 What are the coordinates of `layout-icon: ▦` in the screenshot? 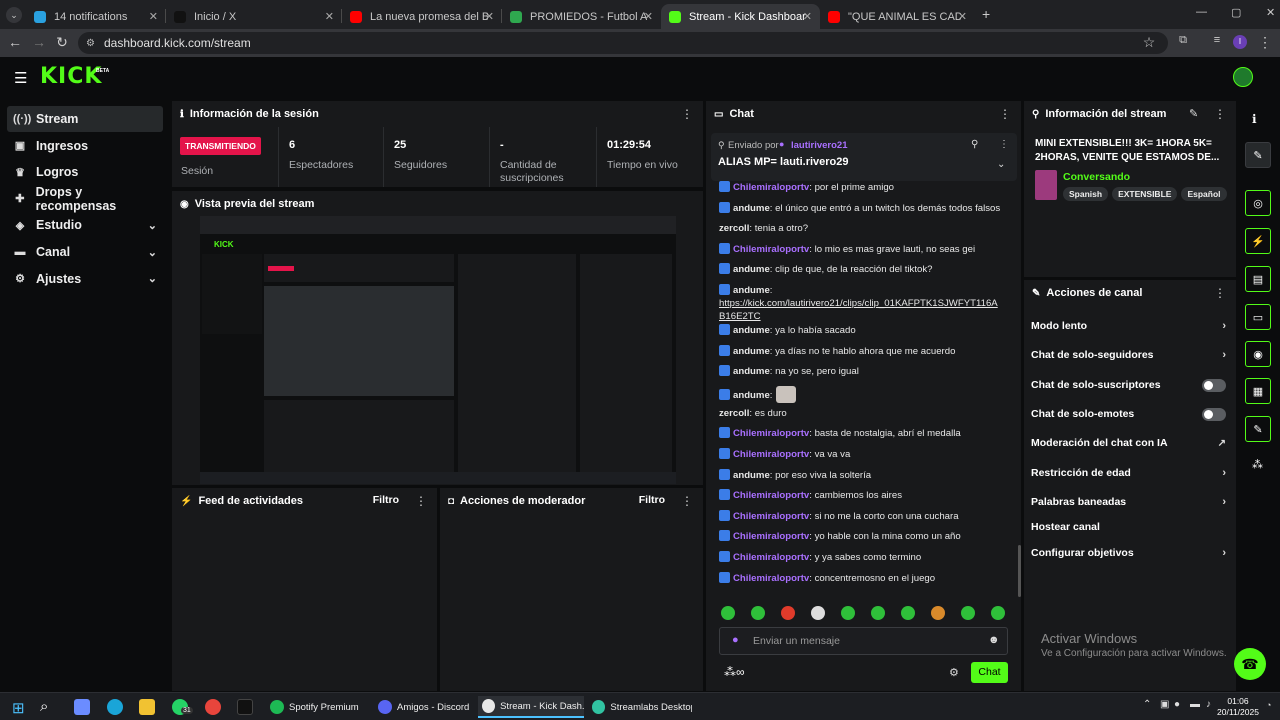 It's located at (1258, 391).